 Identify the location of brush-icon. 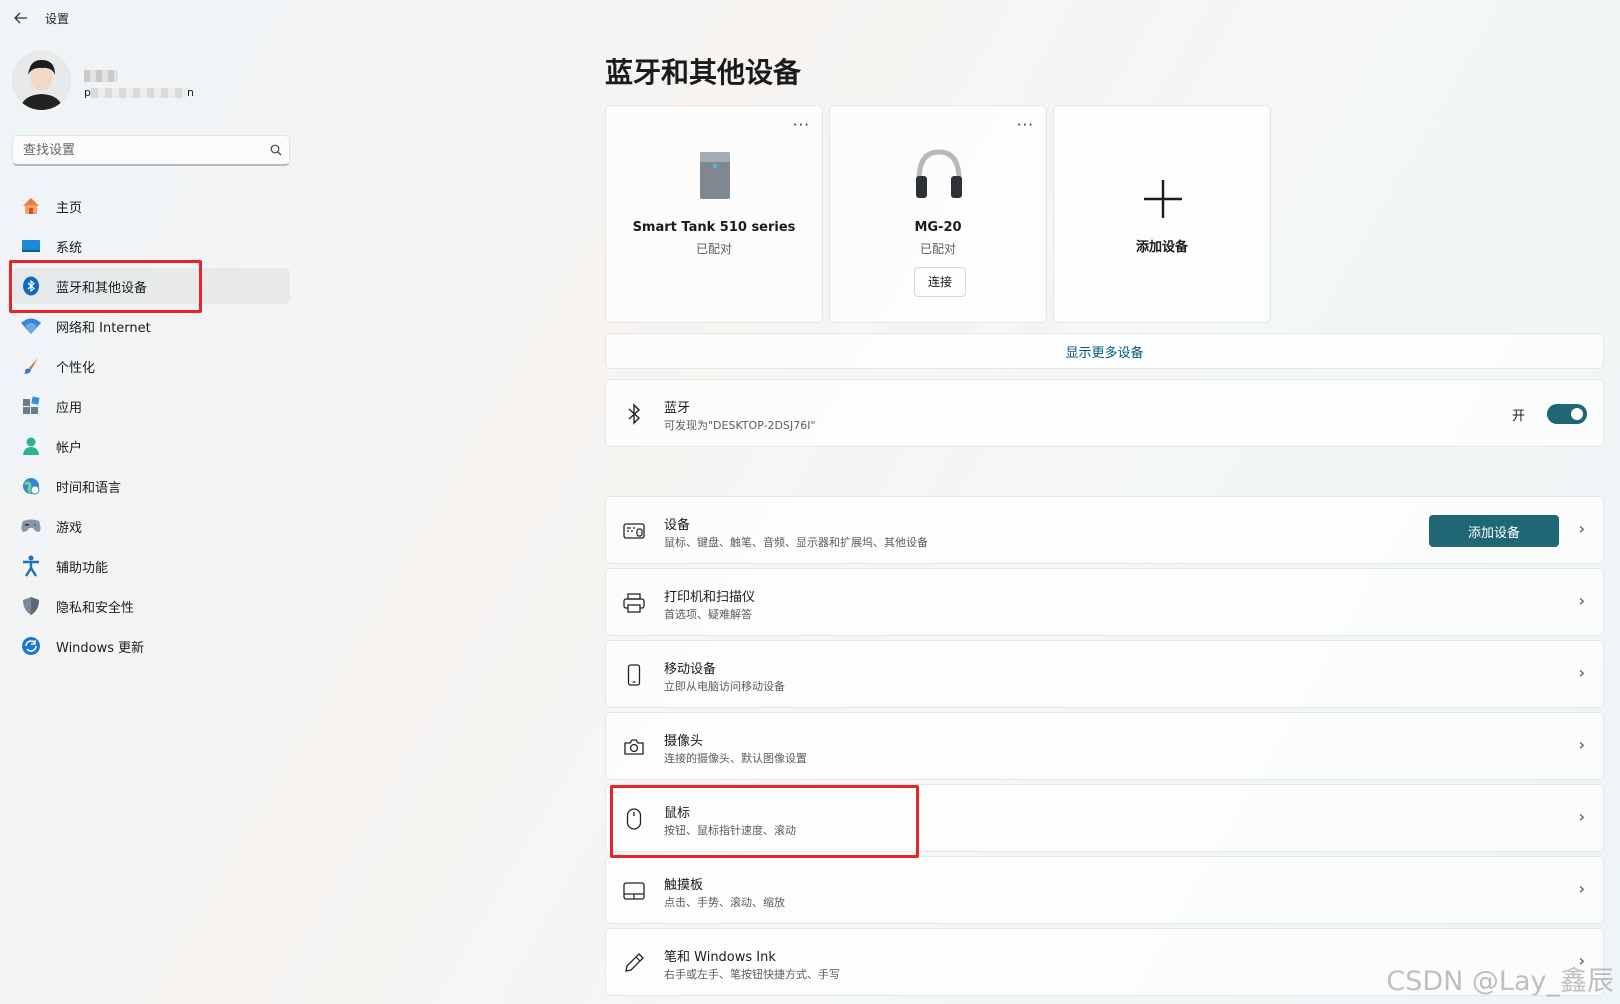
(31, 366).